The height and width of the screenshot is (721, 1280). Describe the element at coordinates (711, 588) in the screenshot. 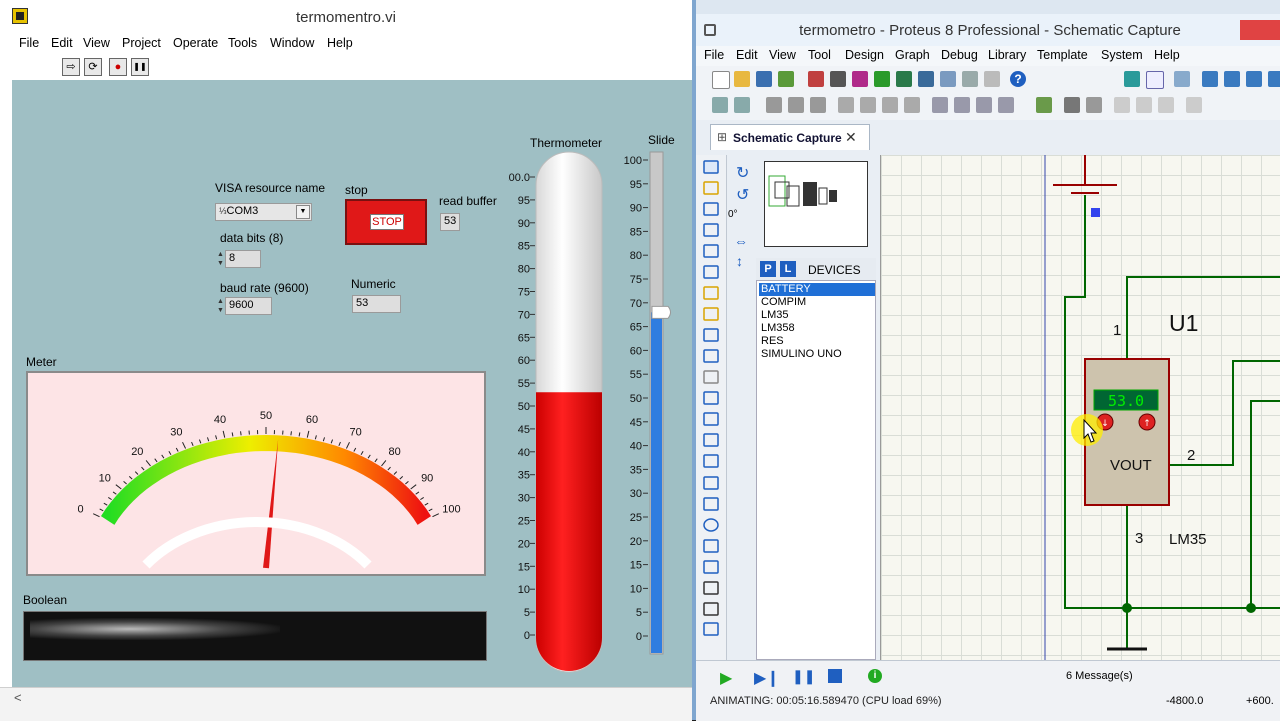

I see `text-icon` at that location.